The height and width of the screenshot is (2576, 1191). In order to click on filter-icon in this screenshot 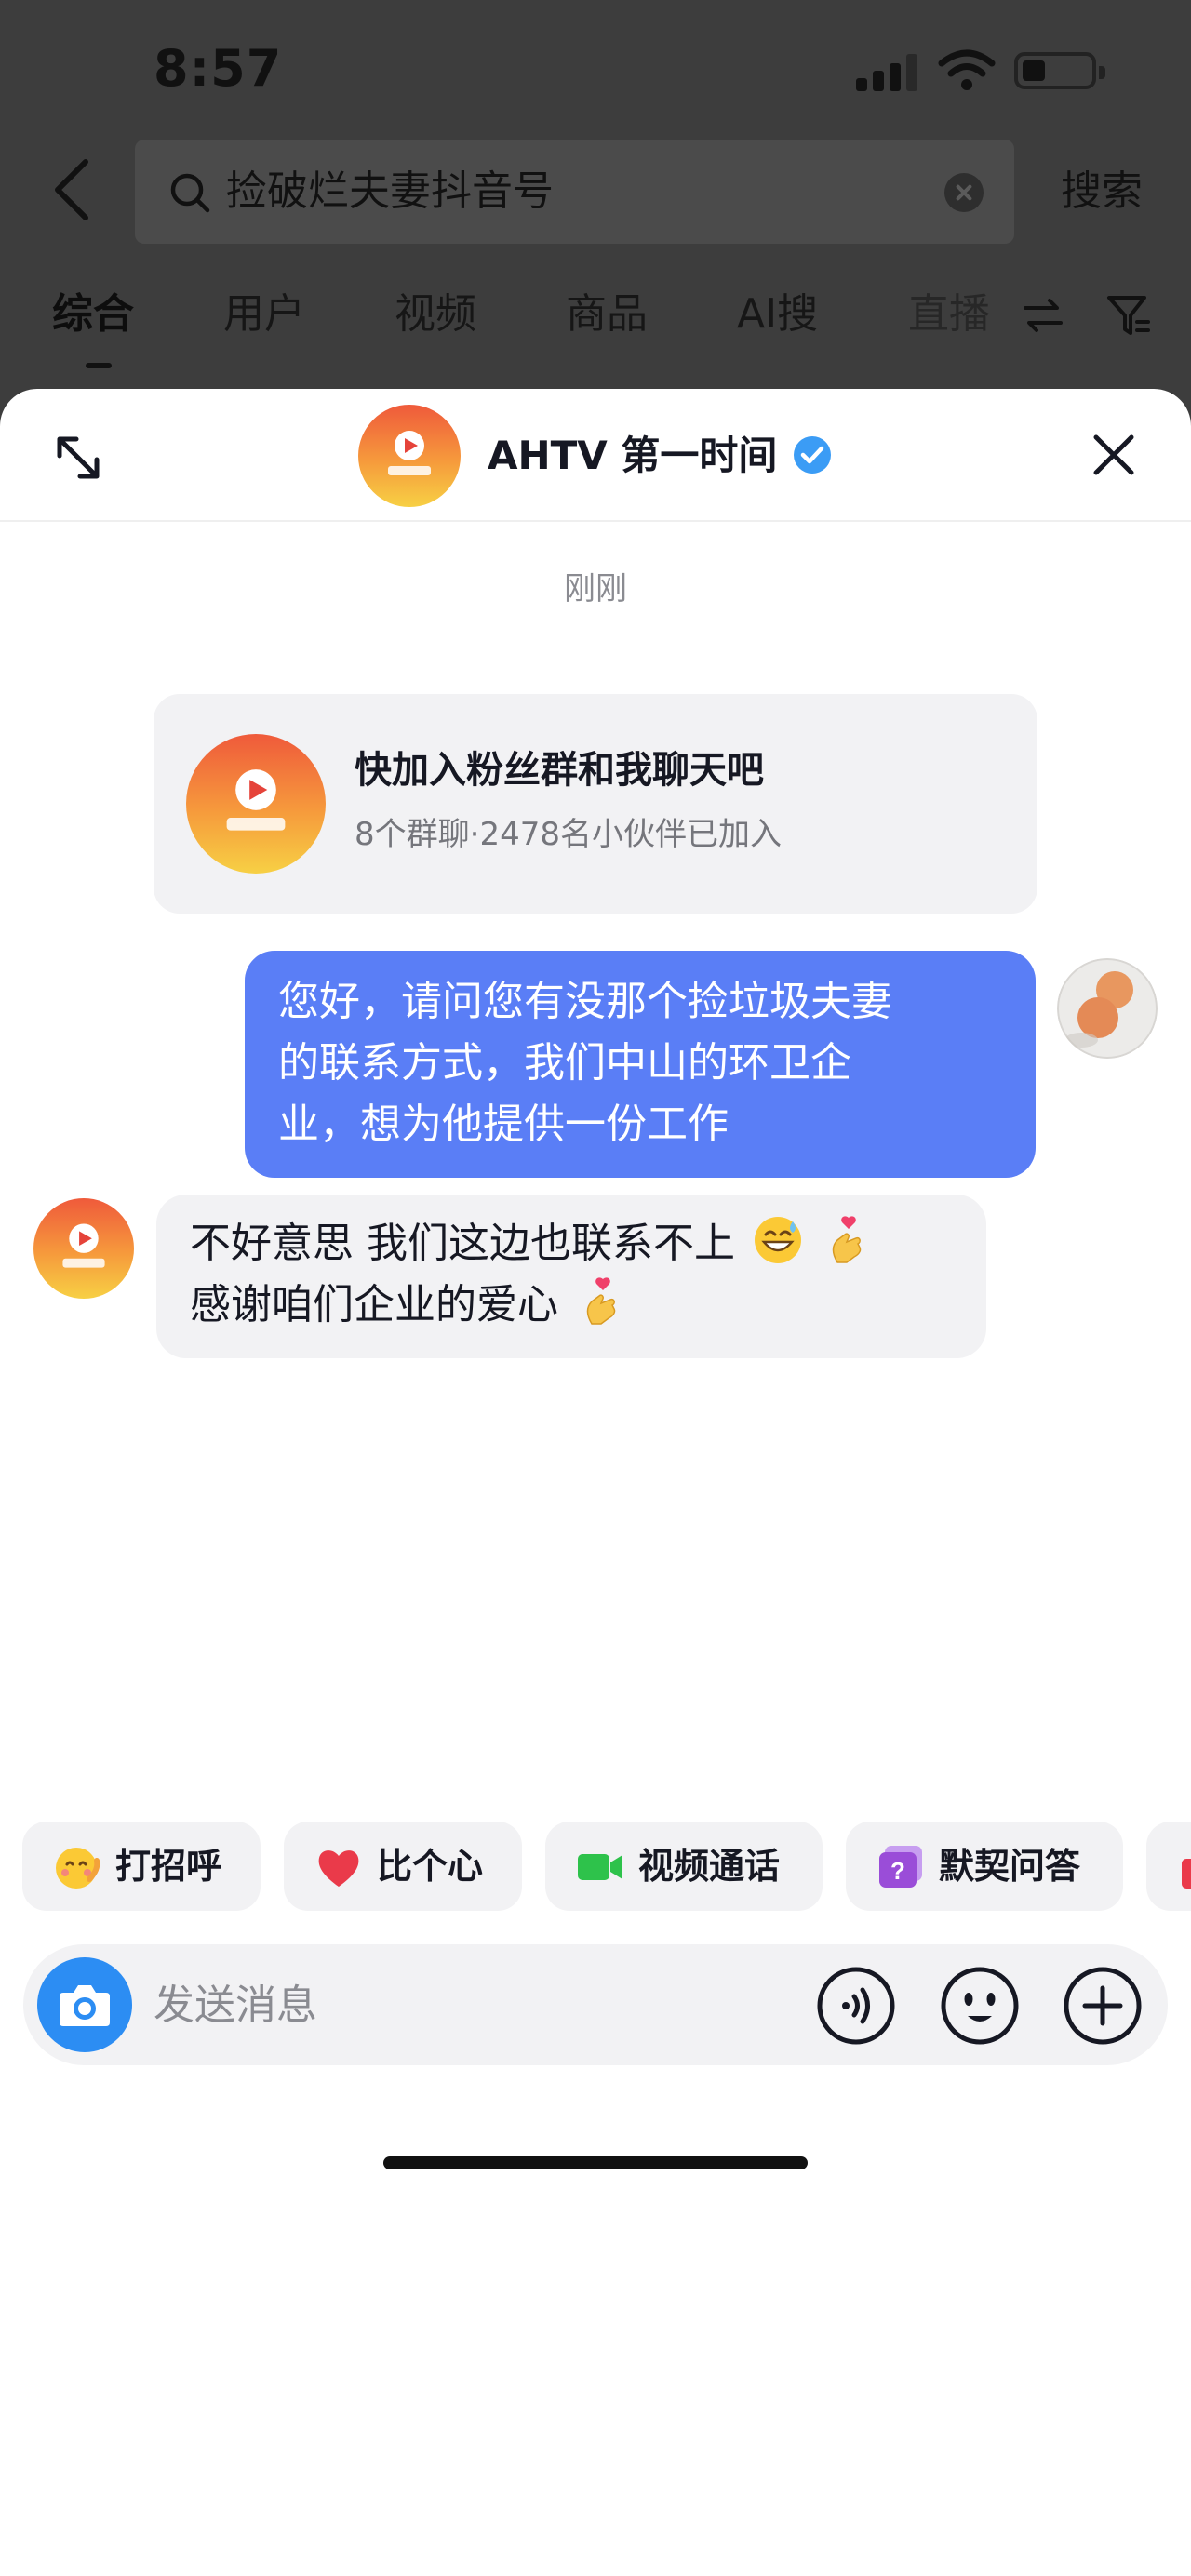, I will do `click(1128, 315)`.